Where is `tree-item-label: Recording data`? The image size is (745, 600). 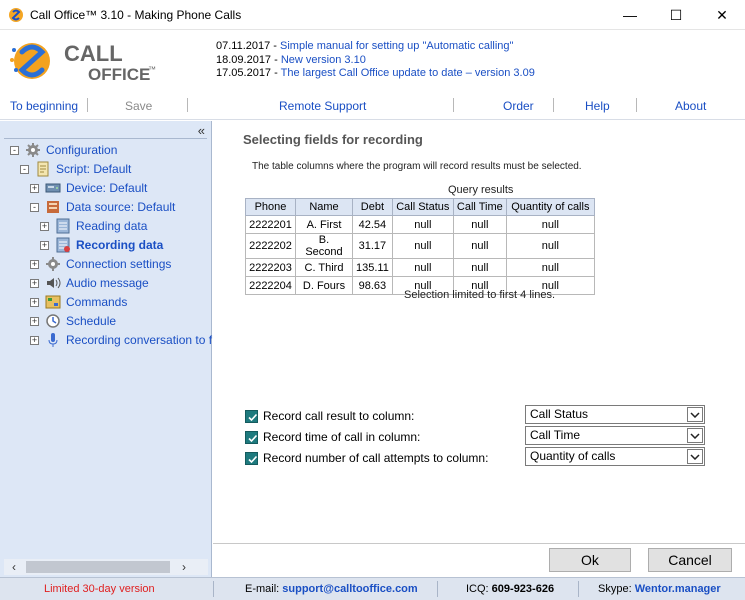
tree-item-label: Recording data is located at coordinates (120, 245).